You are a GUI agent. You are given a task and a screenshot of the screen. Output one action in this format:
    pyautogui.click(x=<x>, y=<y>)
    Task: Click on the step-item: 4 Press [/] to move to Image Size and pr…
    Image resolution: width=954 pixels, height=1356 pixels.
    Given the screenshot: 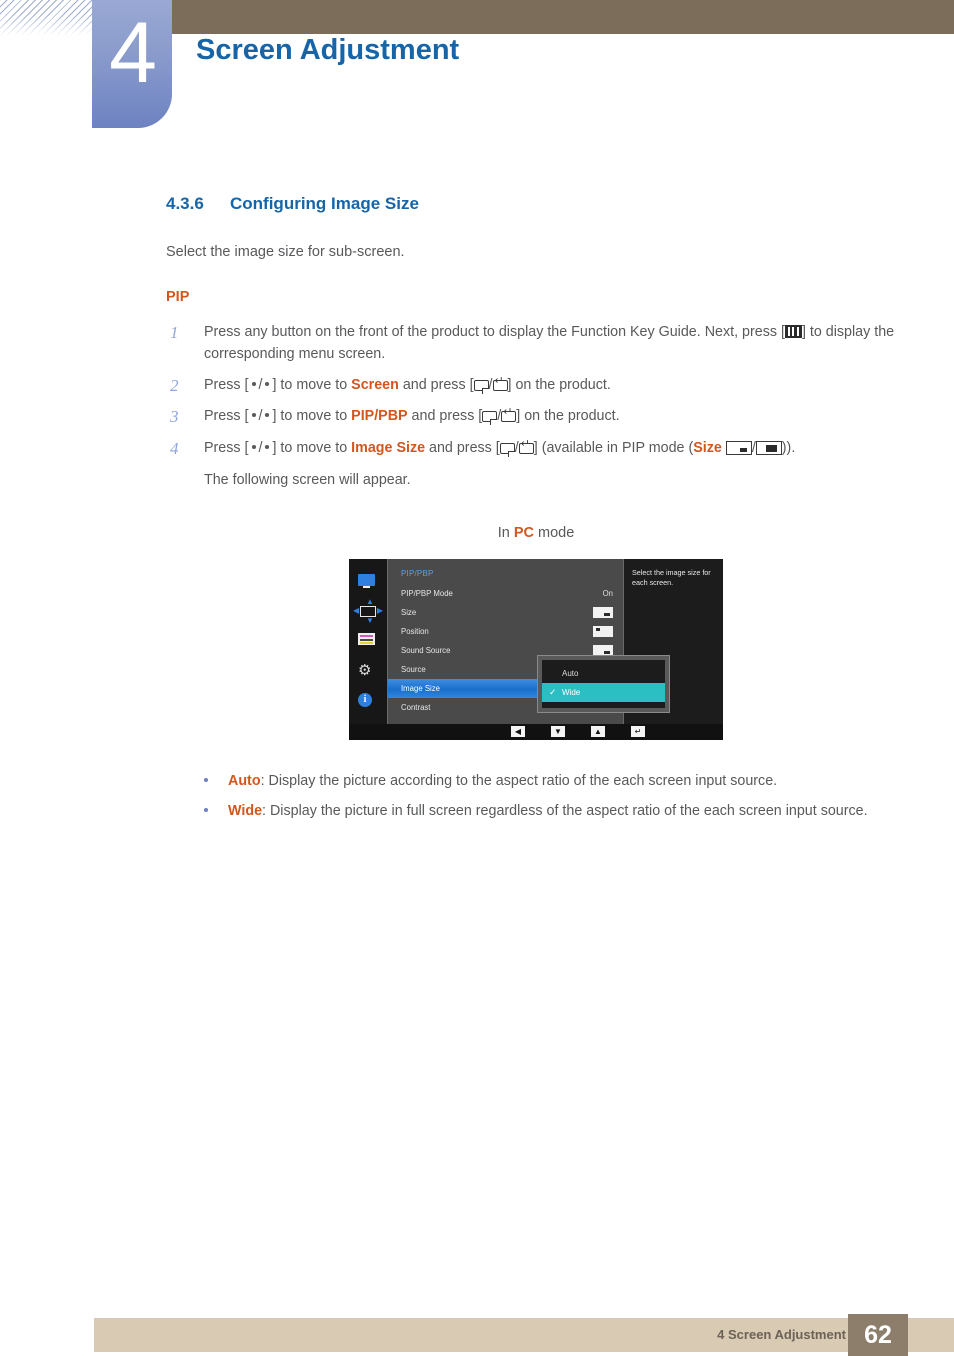 What is the action you would take?
    pyautogui.click(x=536, y=464)
    